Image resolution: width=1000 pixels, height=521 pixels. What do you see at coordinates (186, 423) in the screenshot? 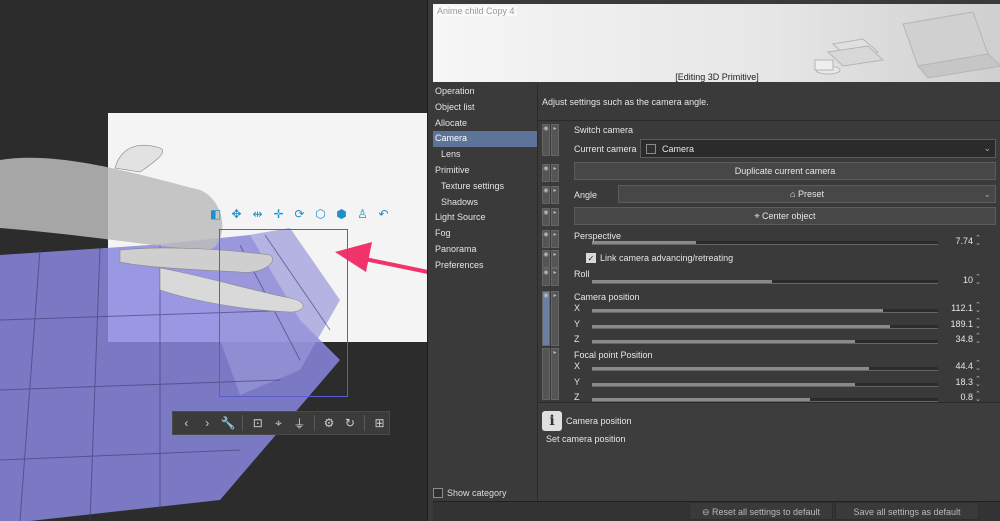
I see `previous-icon: ‹` at bounding box center [186, 423].